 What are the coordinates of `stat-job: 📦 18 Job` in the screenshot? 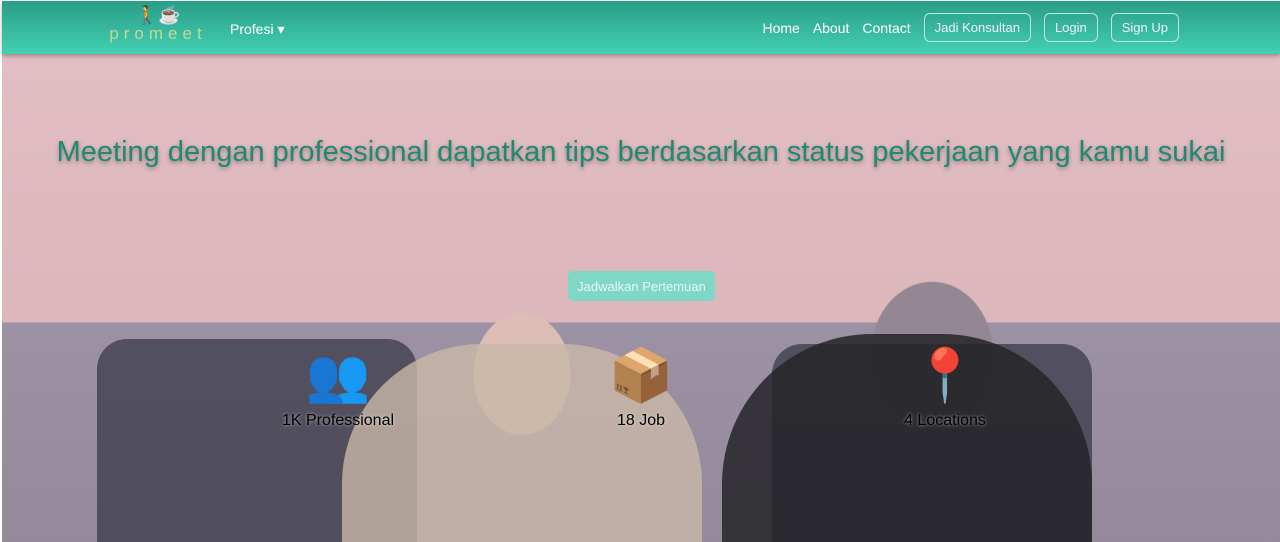 It's located at (641, 386).